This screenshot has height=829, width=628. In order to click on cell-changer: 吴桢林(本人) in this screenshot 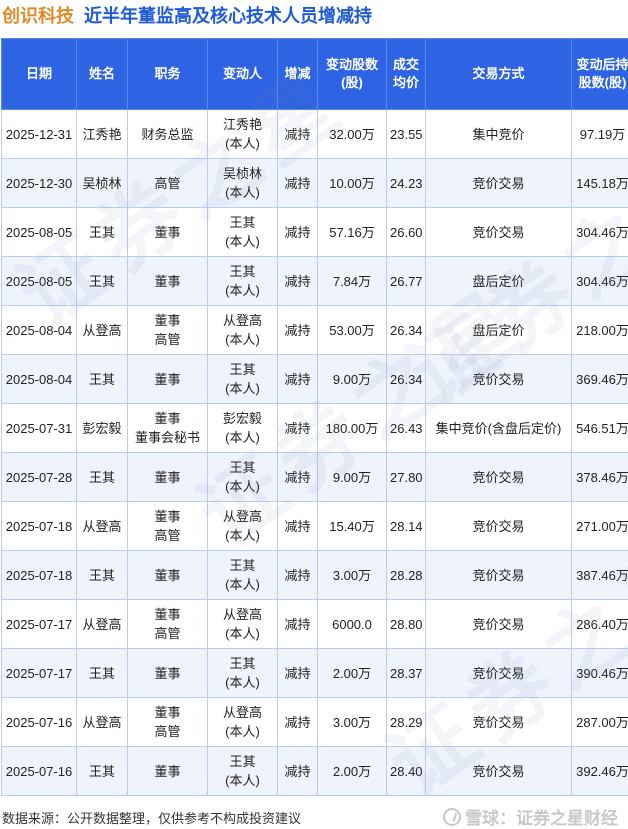, I will do `click(243, 183)`.